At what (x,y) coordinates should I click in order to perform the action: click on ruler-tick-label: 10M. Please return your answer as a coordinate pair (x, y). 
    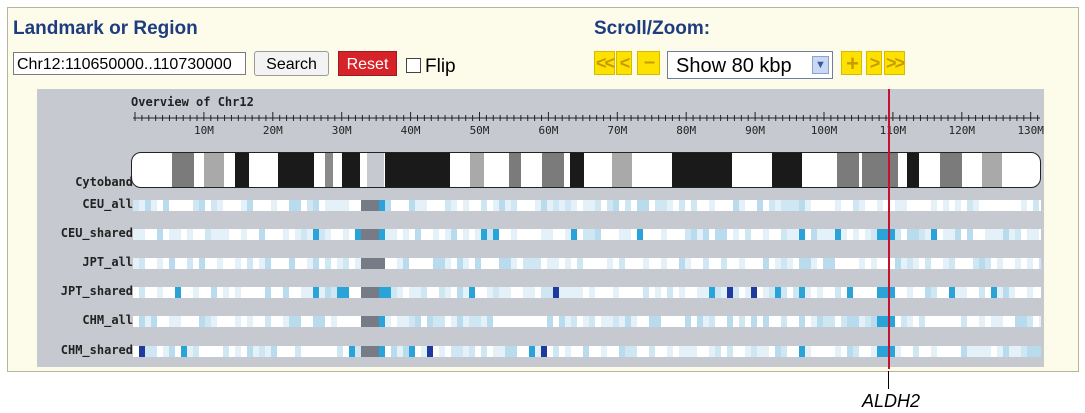
    Looking at the image, I should click on (203, 130).